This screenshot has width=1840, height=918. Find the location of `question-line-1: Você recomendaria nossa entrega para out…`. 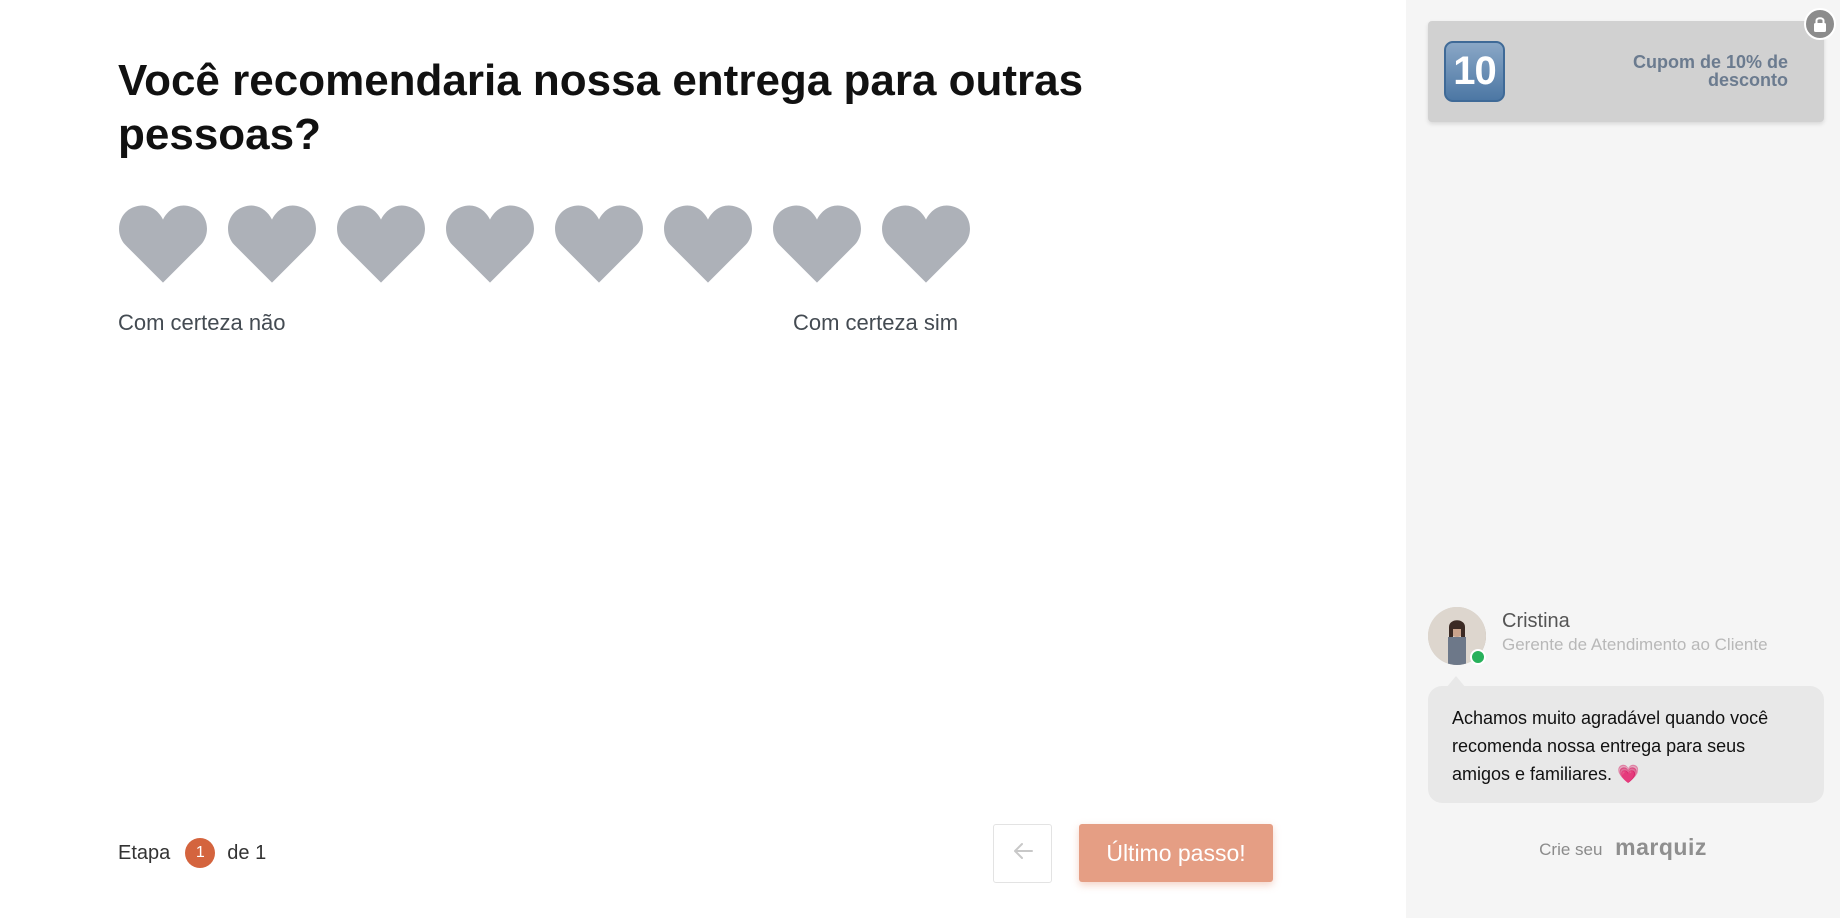

question-line-1: Você recomendaria nossa entrega para out… is located at coordinates (601, 80).